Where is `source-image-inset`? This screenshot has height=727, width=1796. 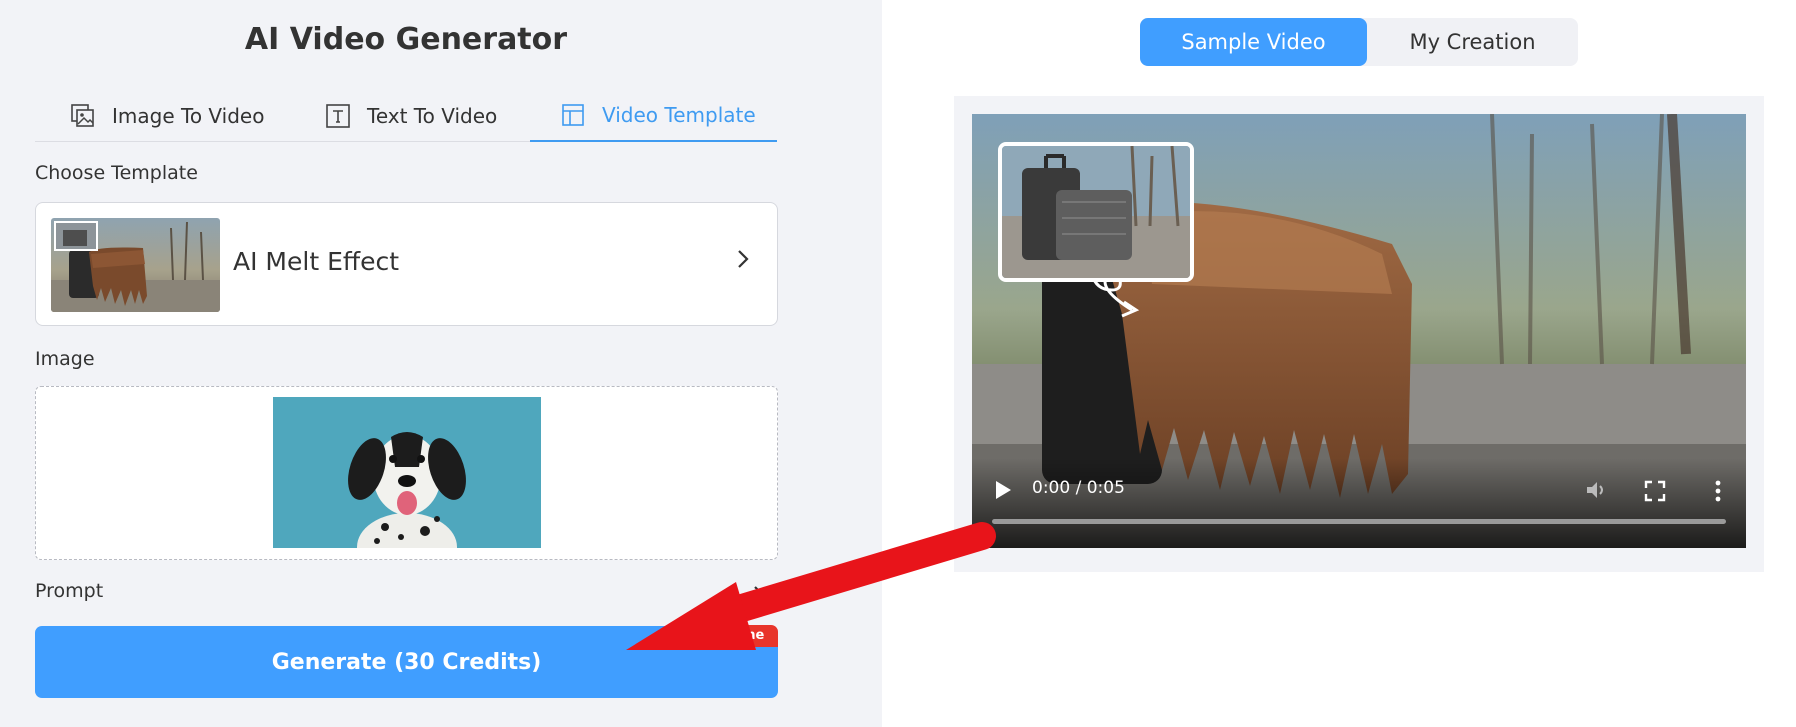
source-image-inset is located at coordinates (1096, 212).